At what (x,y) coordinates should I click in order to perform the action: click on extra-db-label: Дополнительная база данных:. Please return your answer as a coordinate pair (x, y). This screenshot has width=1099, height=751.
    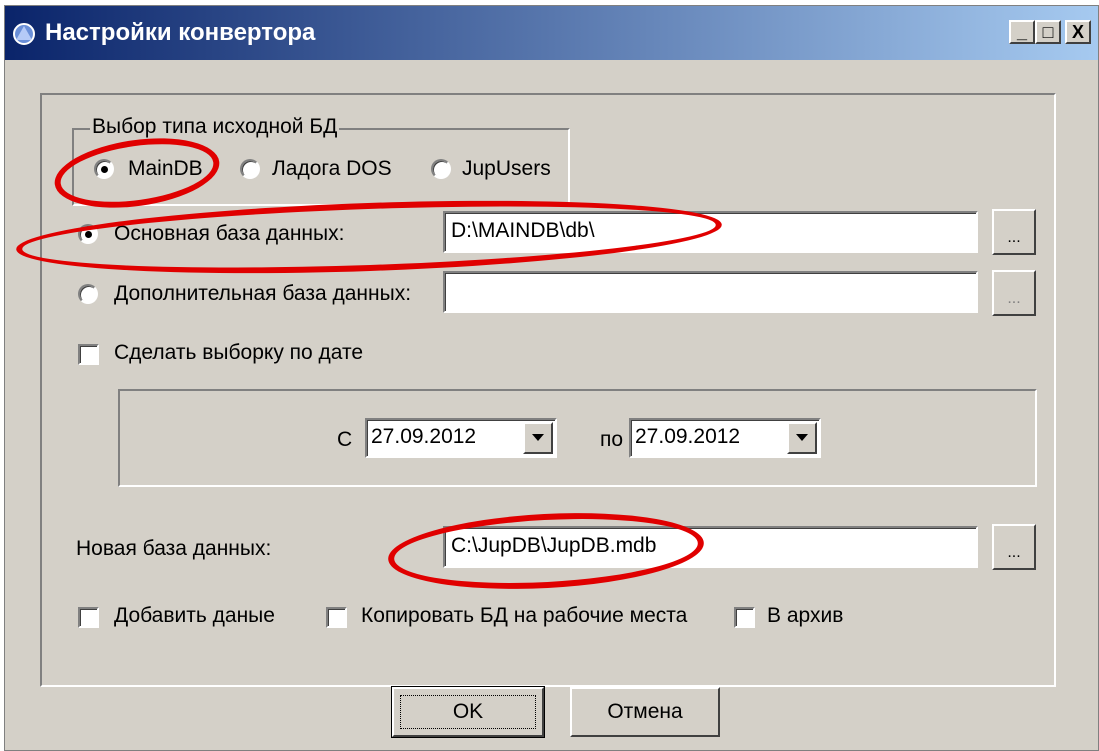
    Looking at the image, I should click on (262, 294).